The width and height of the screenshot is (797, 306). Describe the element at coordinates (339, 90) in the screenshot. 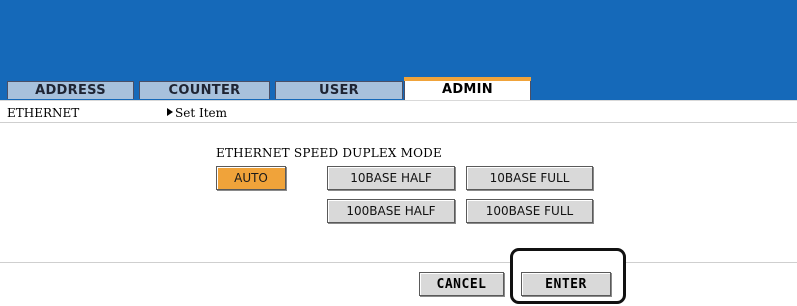

I see `tab-user: USER` at that location.